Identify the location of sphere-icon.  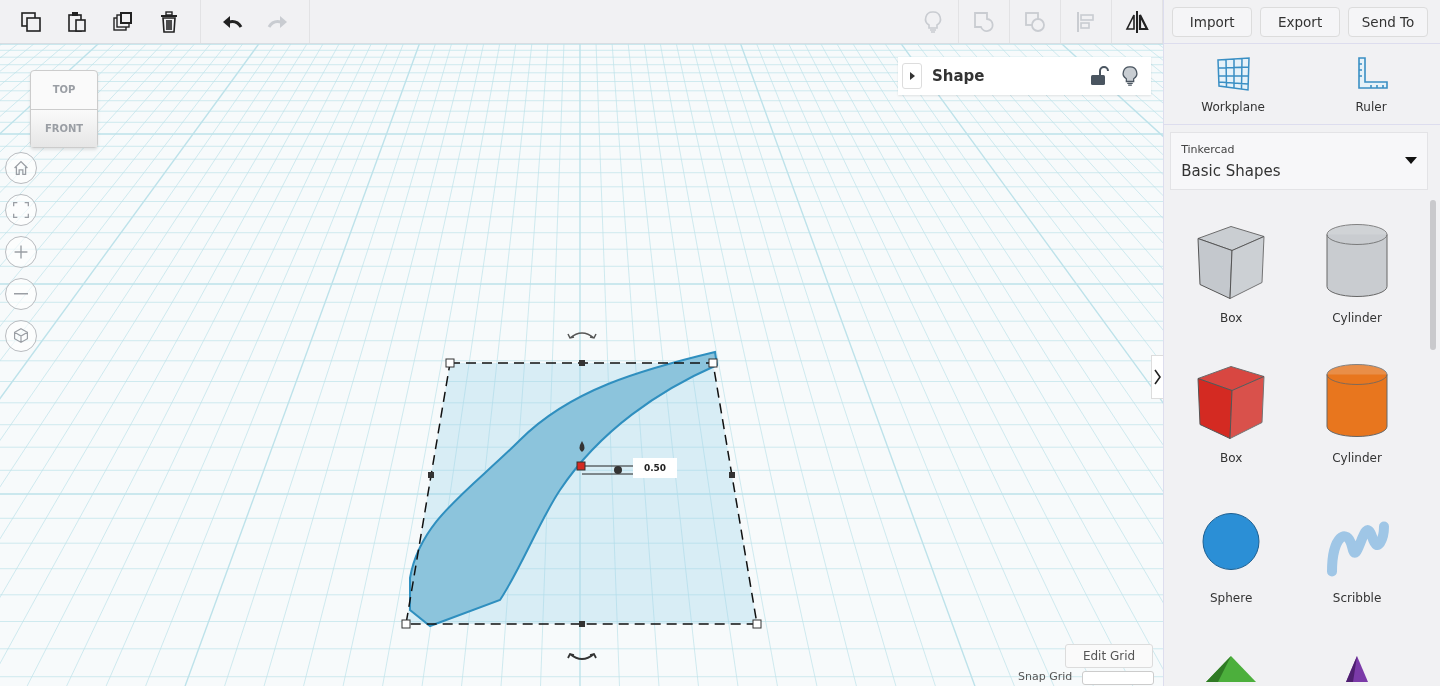
(1231, 541).